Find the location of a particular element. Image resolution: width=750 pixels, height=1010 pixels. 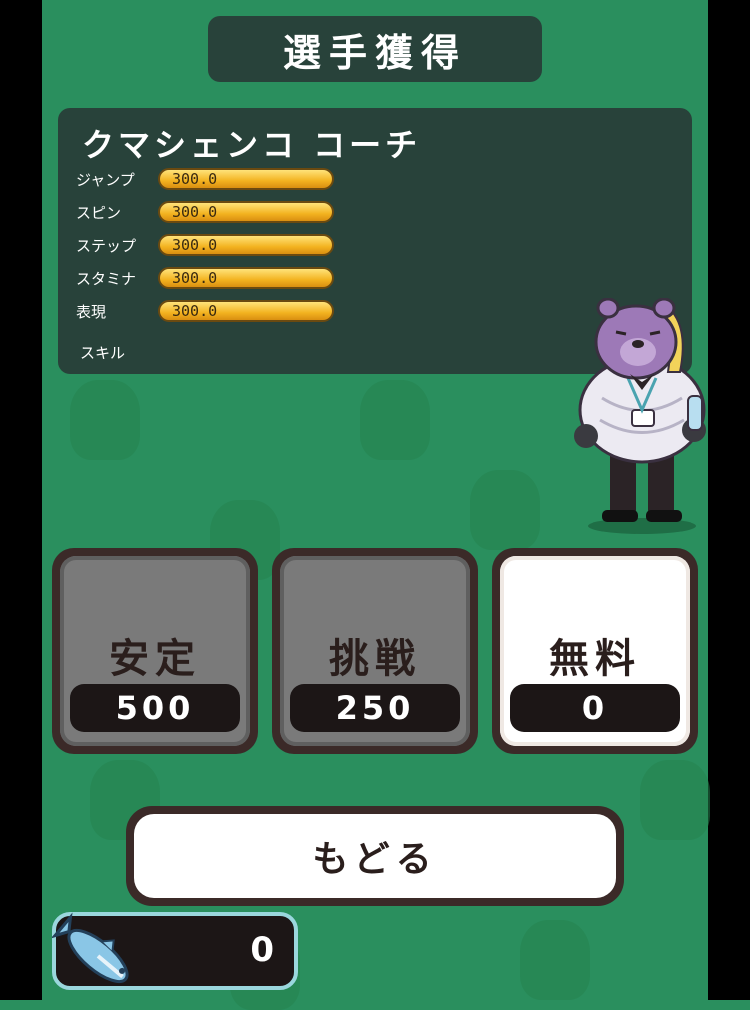

back-button-label: もどる is located at coordinates (375, 856).